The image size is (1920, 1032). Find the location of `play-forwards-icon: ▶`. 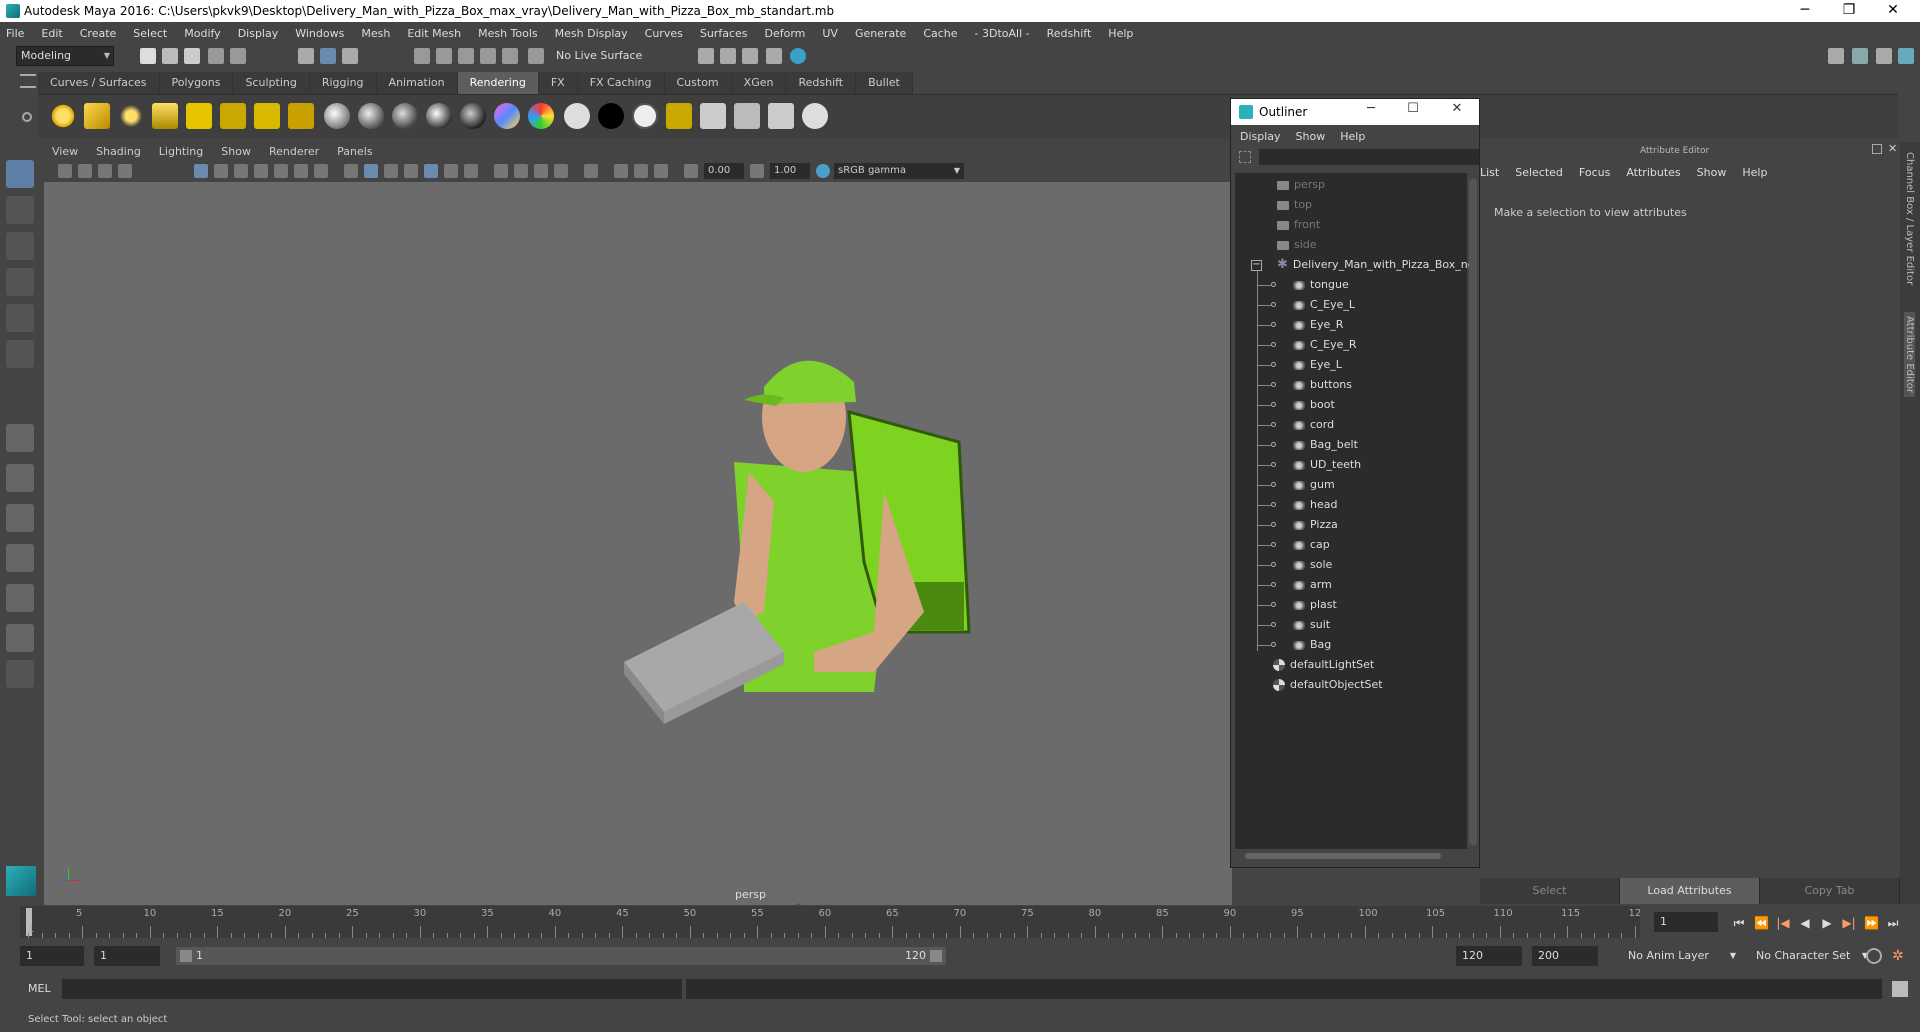

play-forwards-icon: ▶ is located at coordinates (1827, 923).